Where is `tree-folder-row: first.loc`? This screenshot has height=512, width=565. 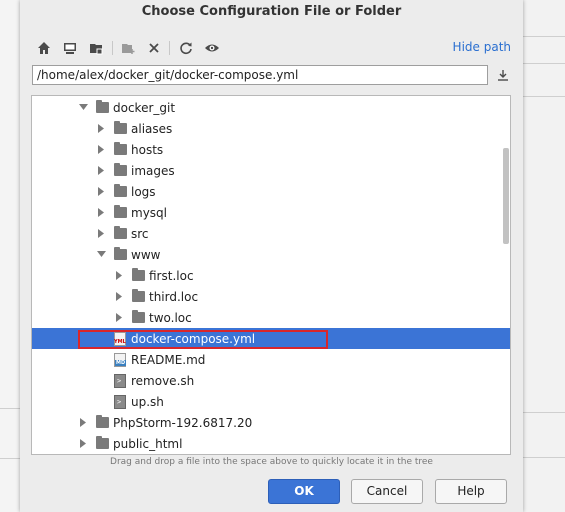 tree-folder-row: first.loc is located at coordinates (271, 275).